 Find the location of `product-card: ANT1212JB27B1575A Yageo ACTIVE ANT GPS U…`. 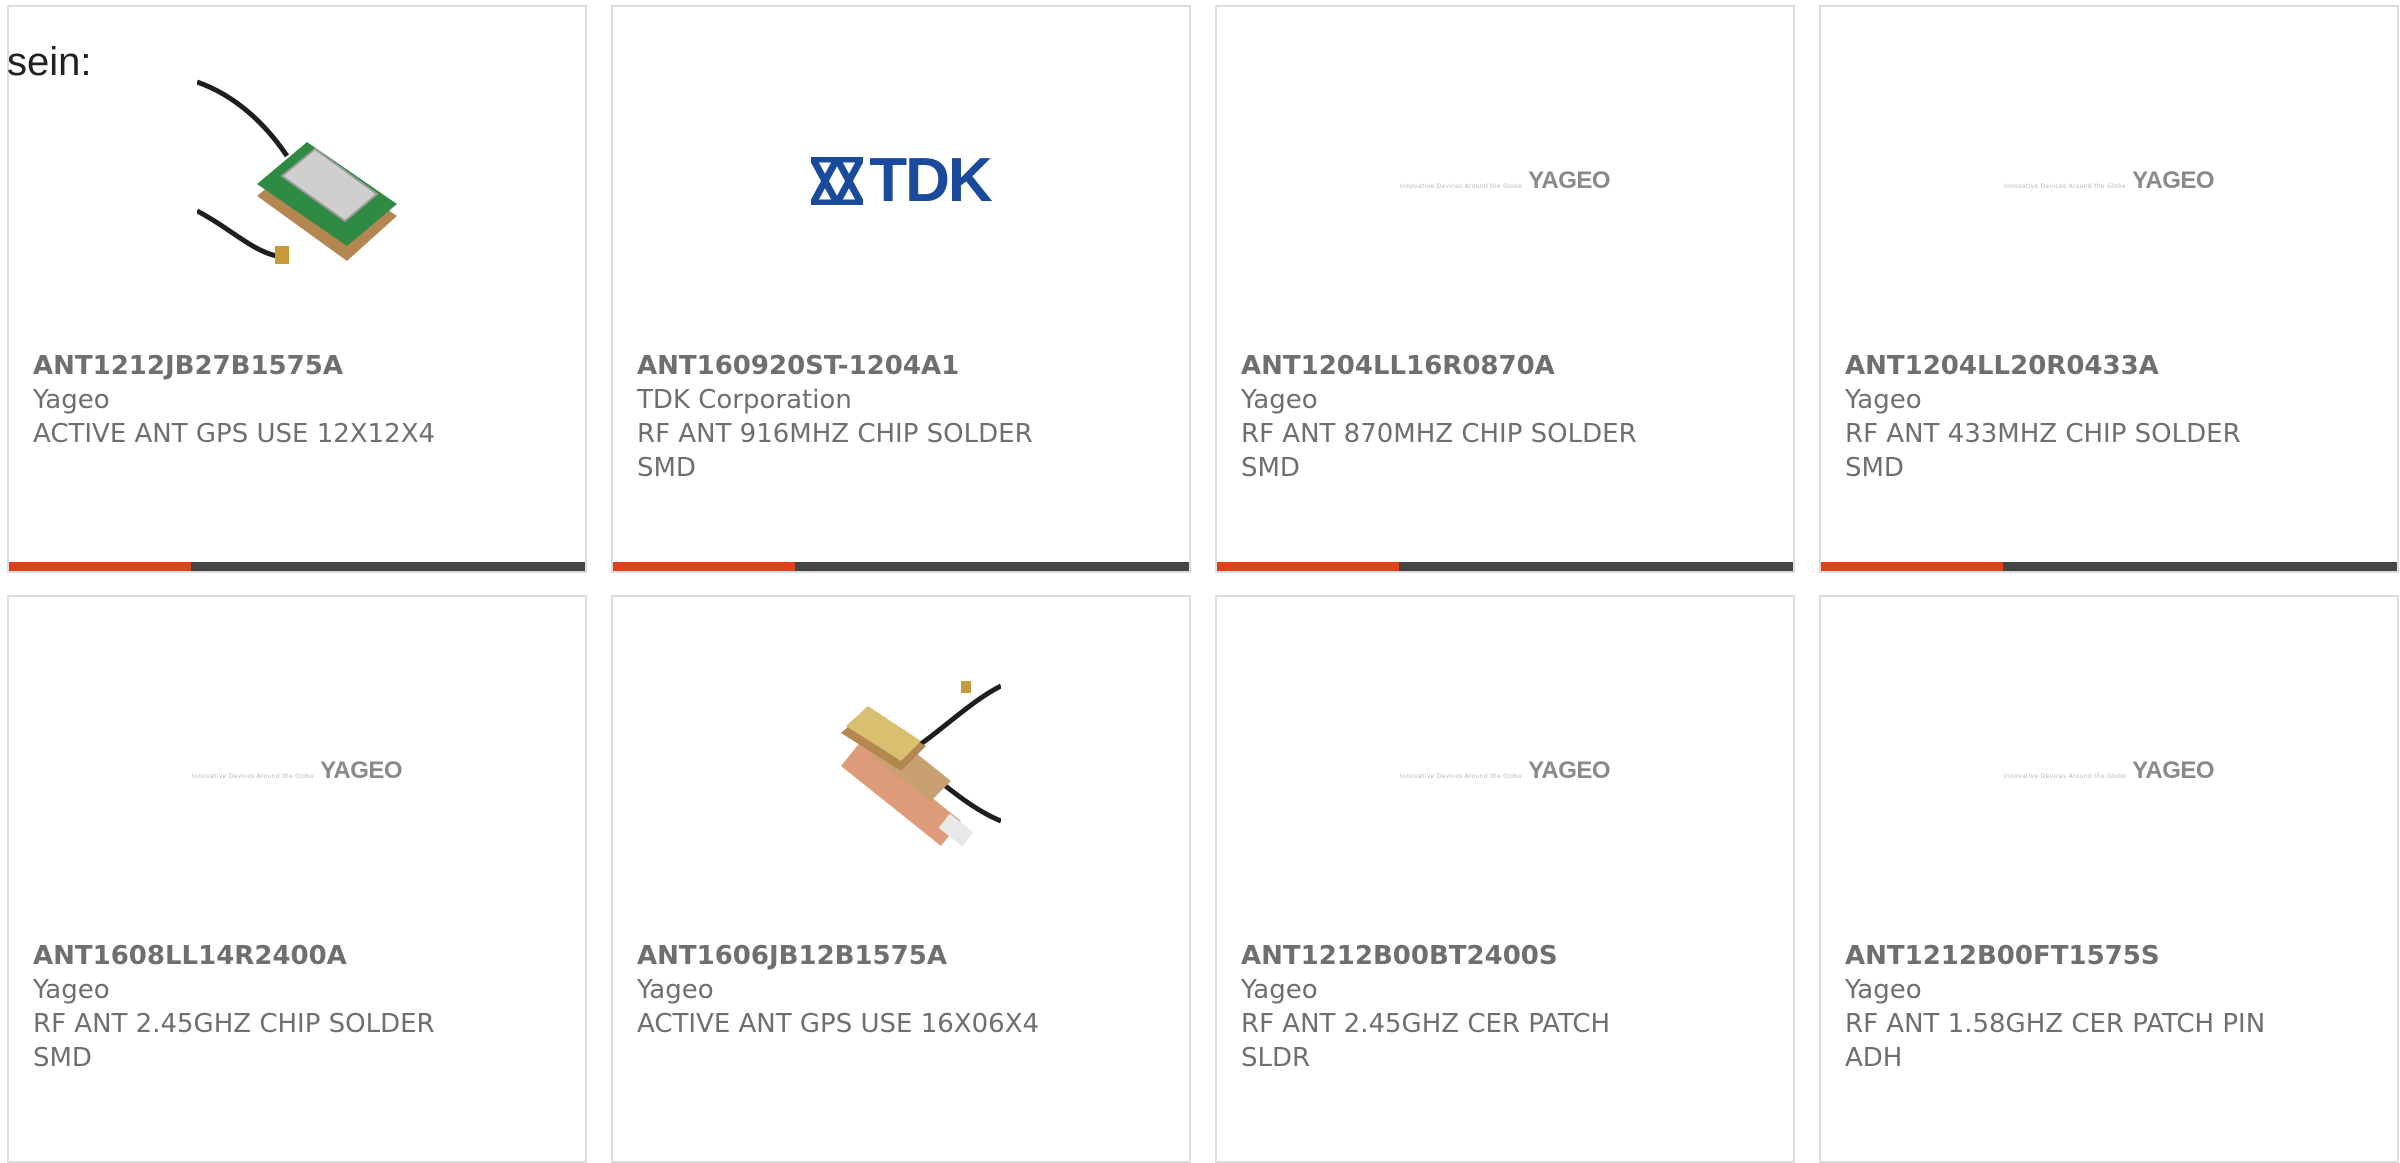

product-card: ANT1212JB27B1575A Yageo ACTIVE ANT GPS U… is located at coordinates (297, 289).